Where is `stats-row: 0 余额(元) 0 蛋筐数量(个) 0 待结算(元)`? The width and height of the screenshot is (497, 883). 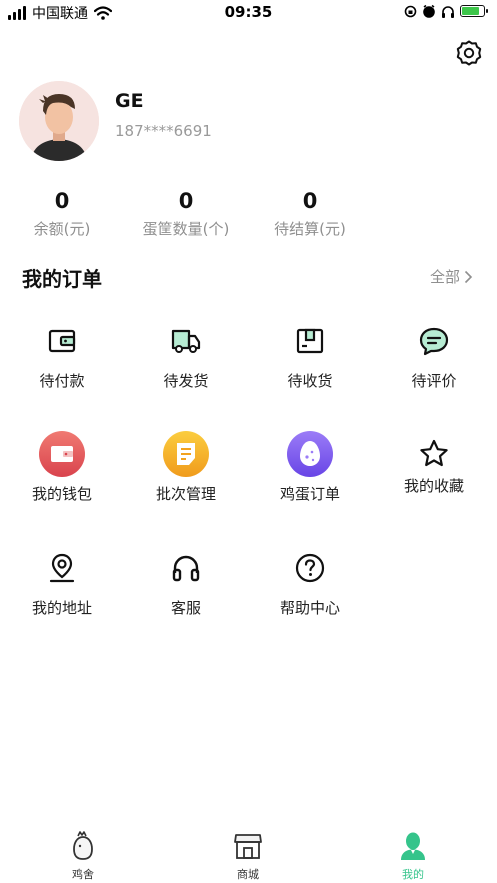 stats-row: 0 余额(元) 0 蛋筐数量(个) 0 待结算(元) is located at coordinates (248, 216).